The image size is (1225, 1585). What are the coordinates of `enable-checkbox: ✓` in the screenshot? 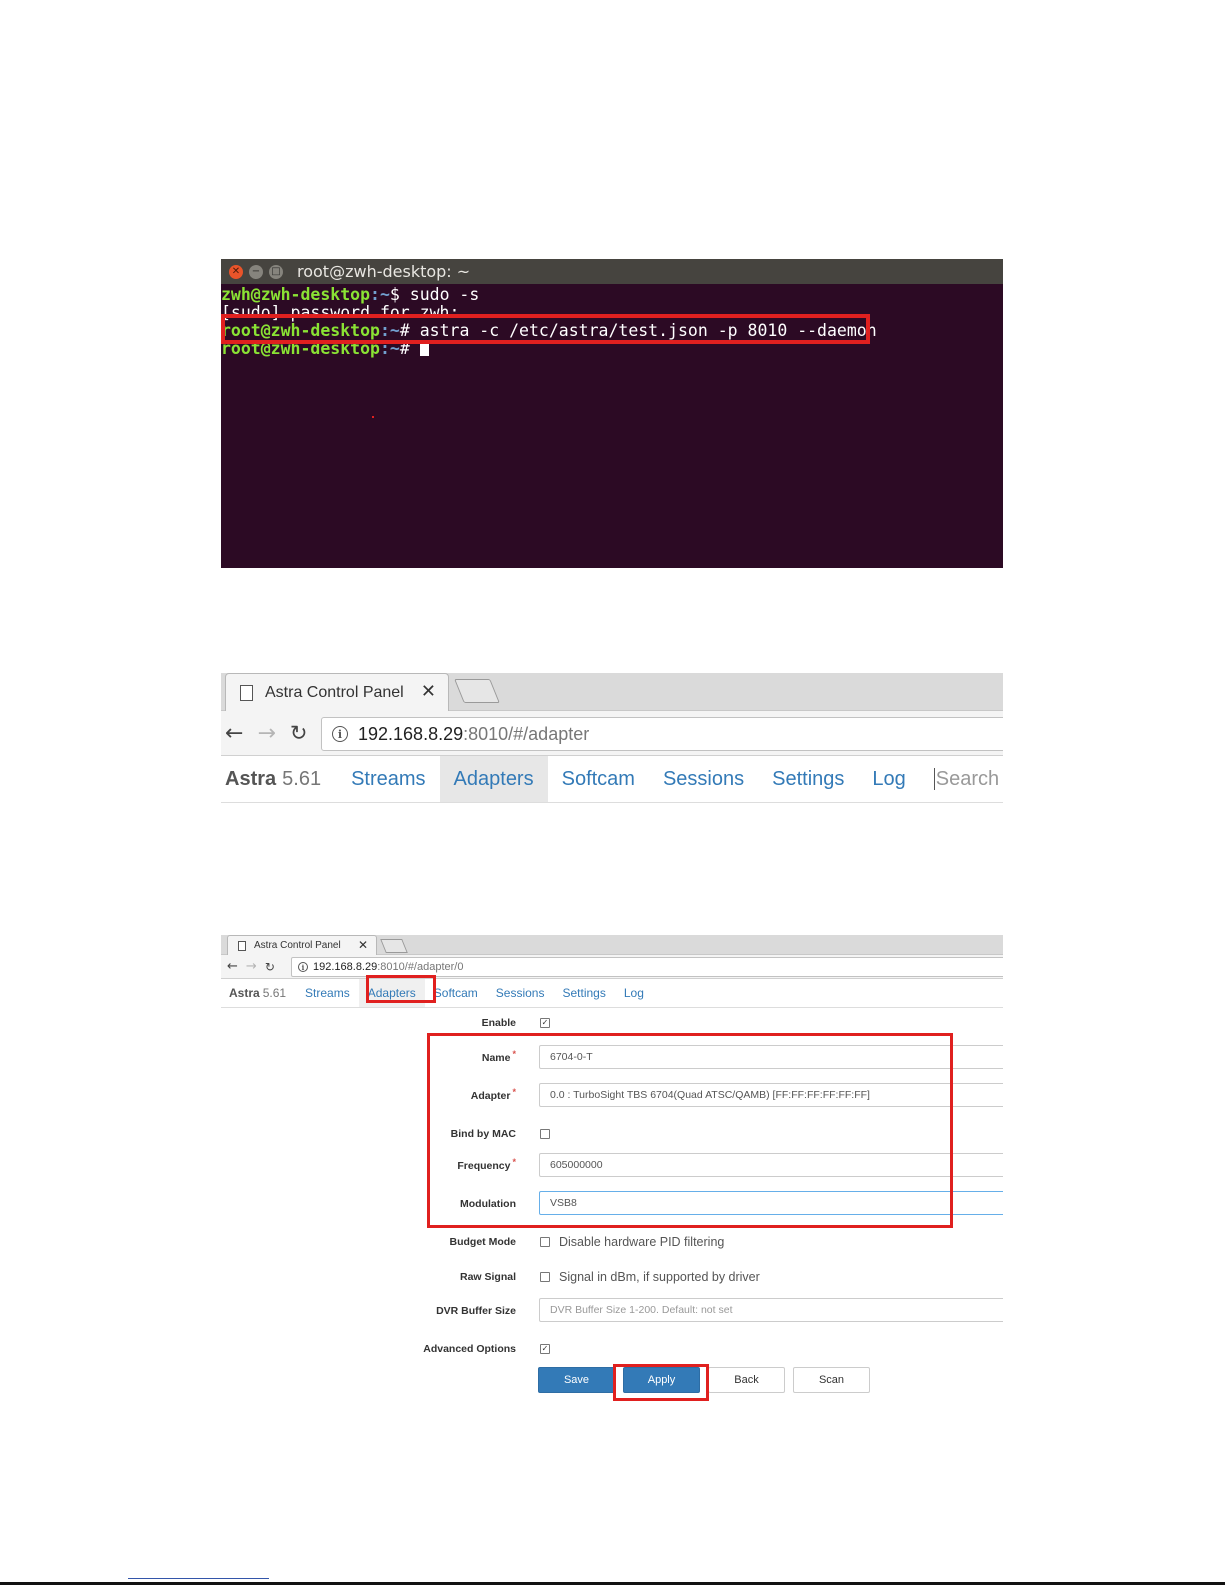 It's located at (545, 1023).